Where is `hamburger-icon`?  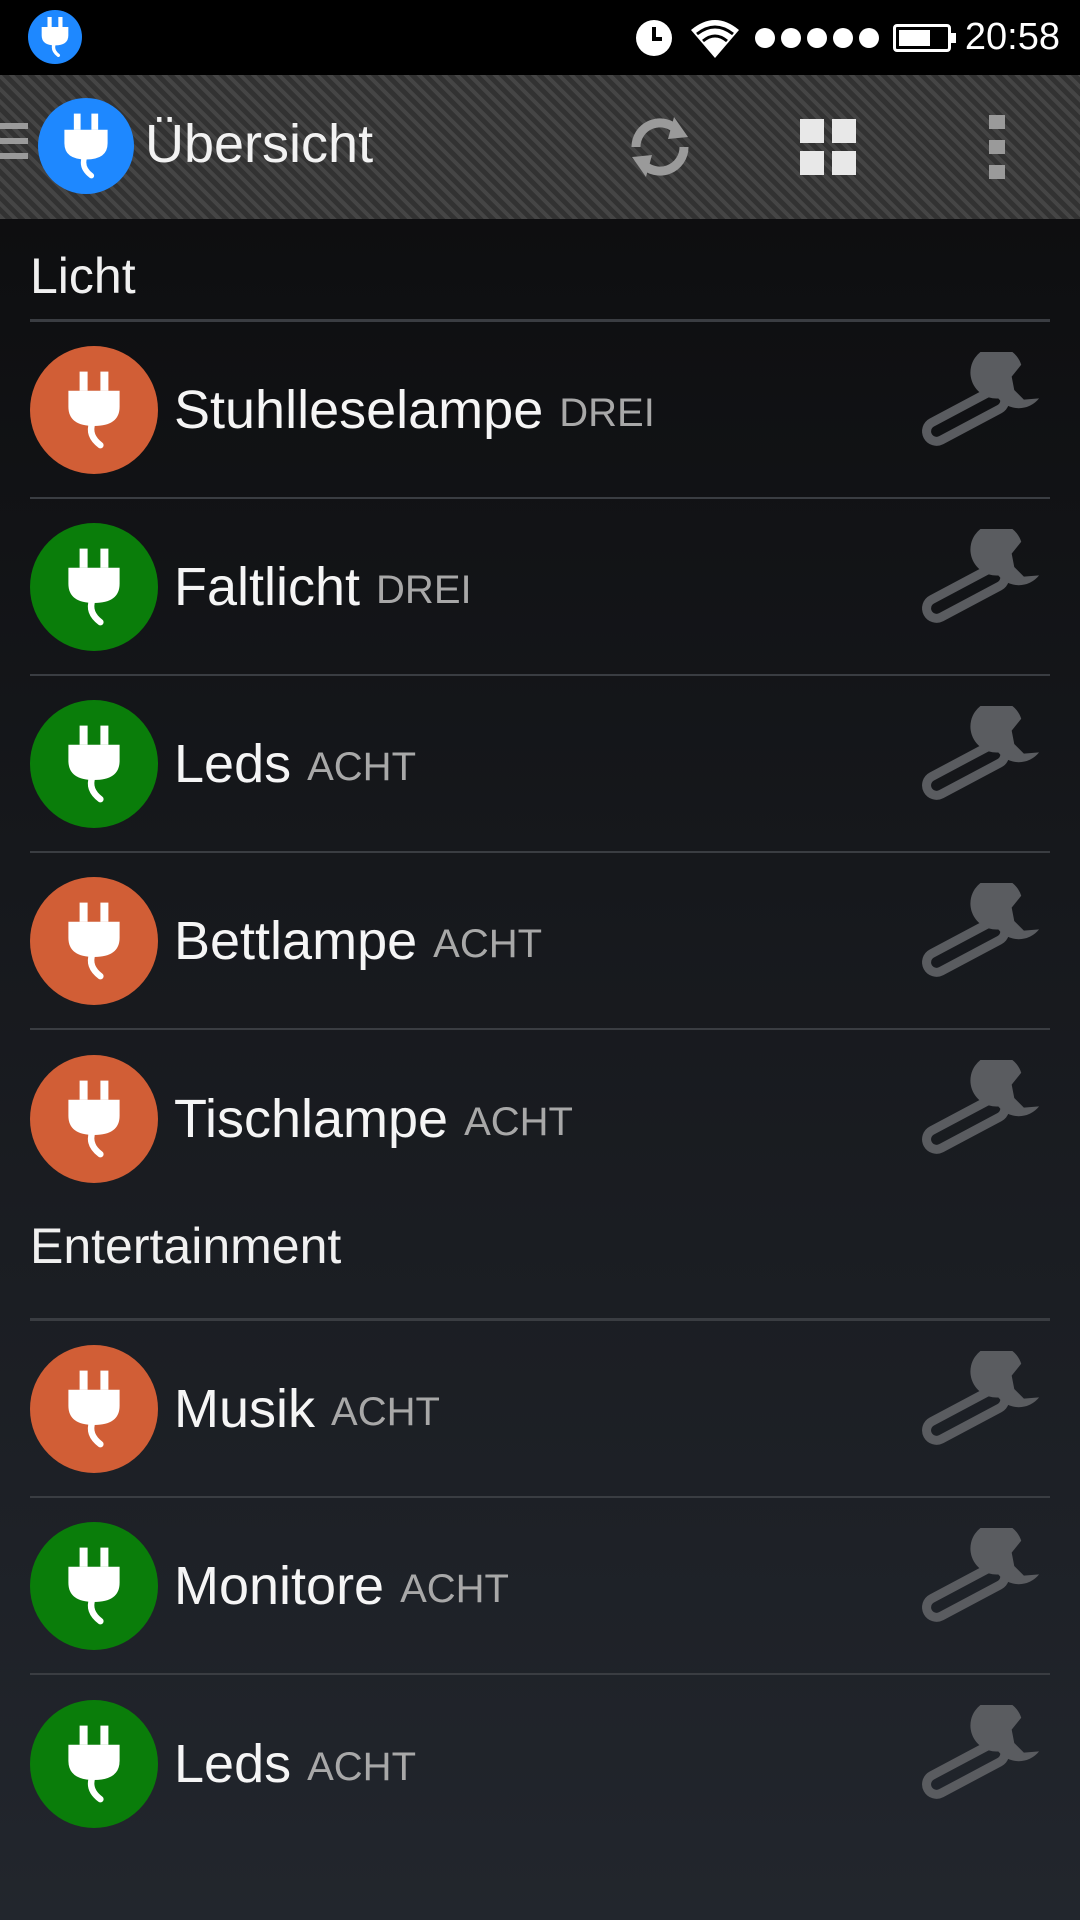
hamburger-icon is located at coordinates (14, 145).